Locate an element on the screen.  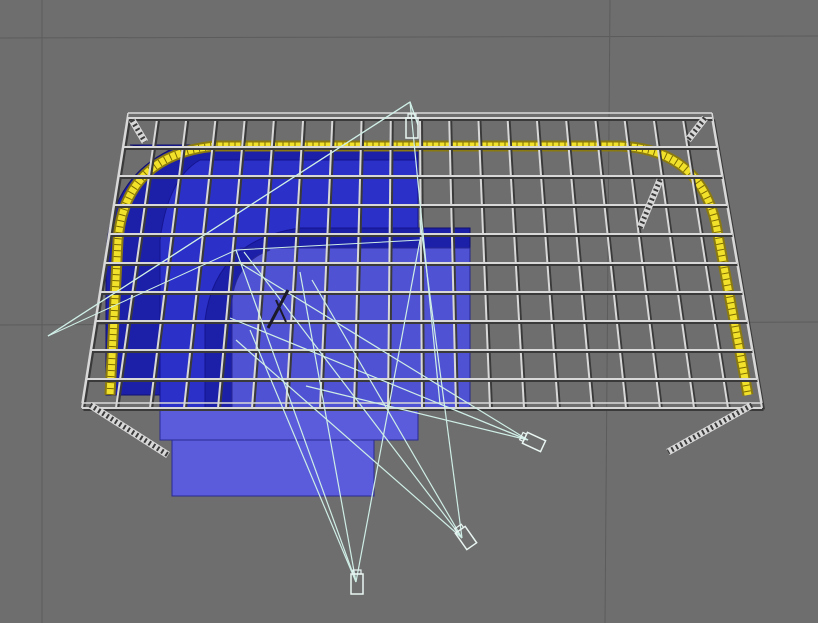
camera-bottom-right-icon-body is located at coordinates (466, 538).